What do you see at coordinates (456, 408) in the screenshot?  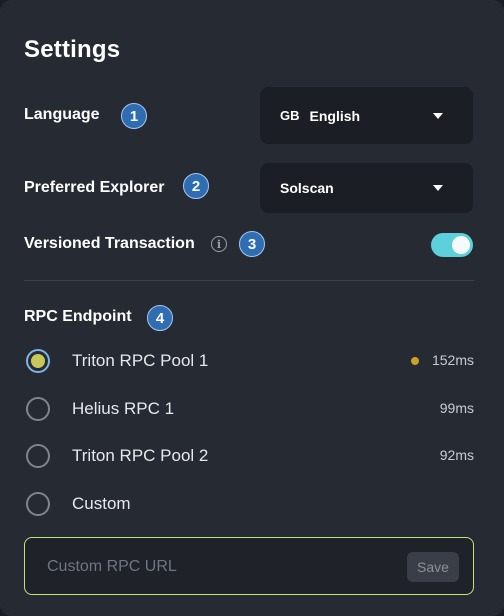 I see `rpc-option-latency: 99ms` at bounding box center [456, 408].